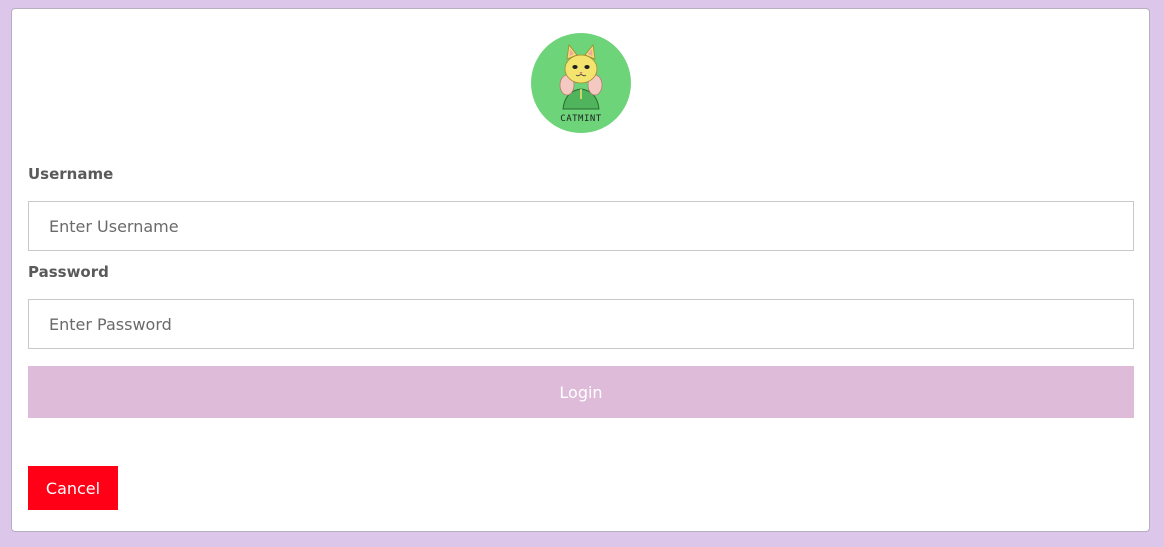  I want to click on password-input, so click(581, 324).